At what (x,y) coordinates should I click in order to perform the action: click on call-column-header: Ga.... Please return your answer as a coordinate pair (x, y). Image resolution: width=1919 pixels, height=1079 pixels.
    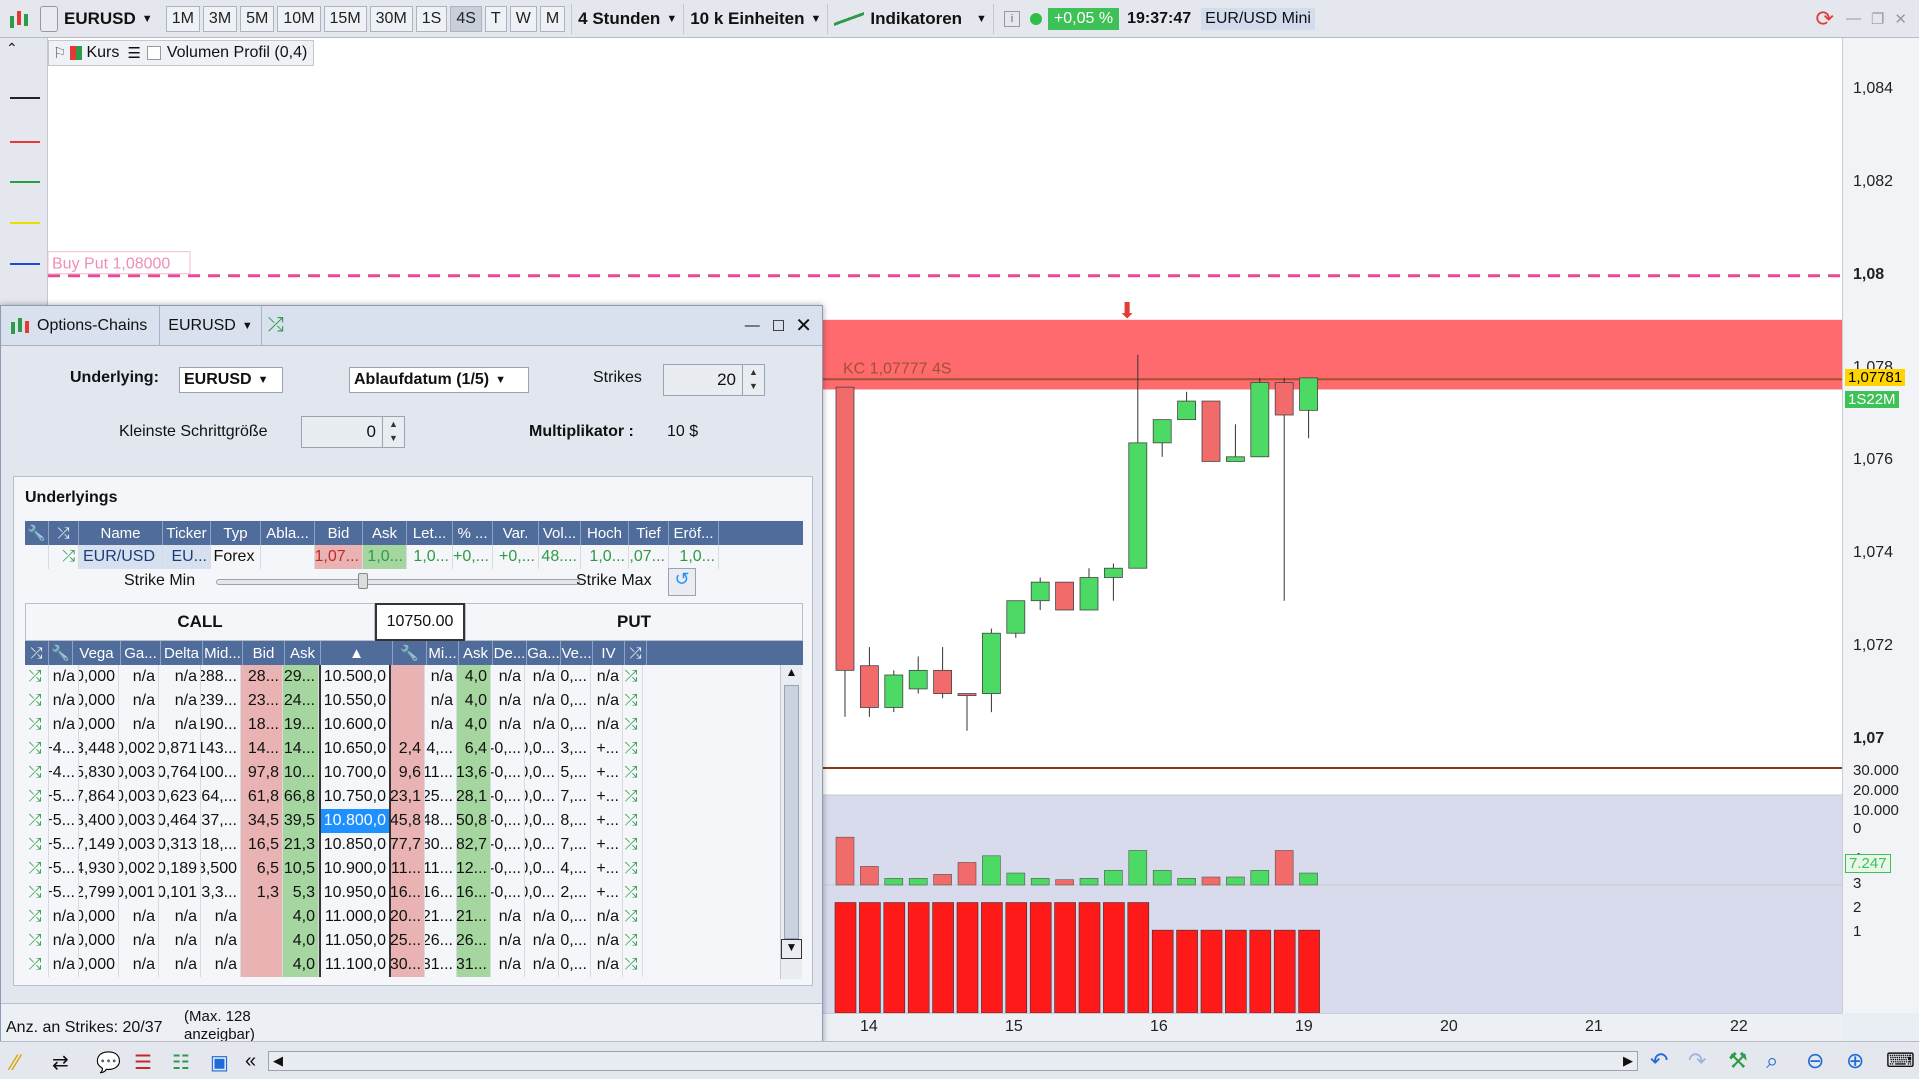
    Looking at the image, I should click on (141, 653).